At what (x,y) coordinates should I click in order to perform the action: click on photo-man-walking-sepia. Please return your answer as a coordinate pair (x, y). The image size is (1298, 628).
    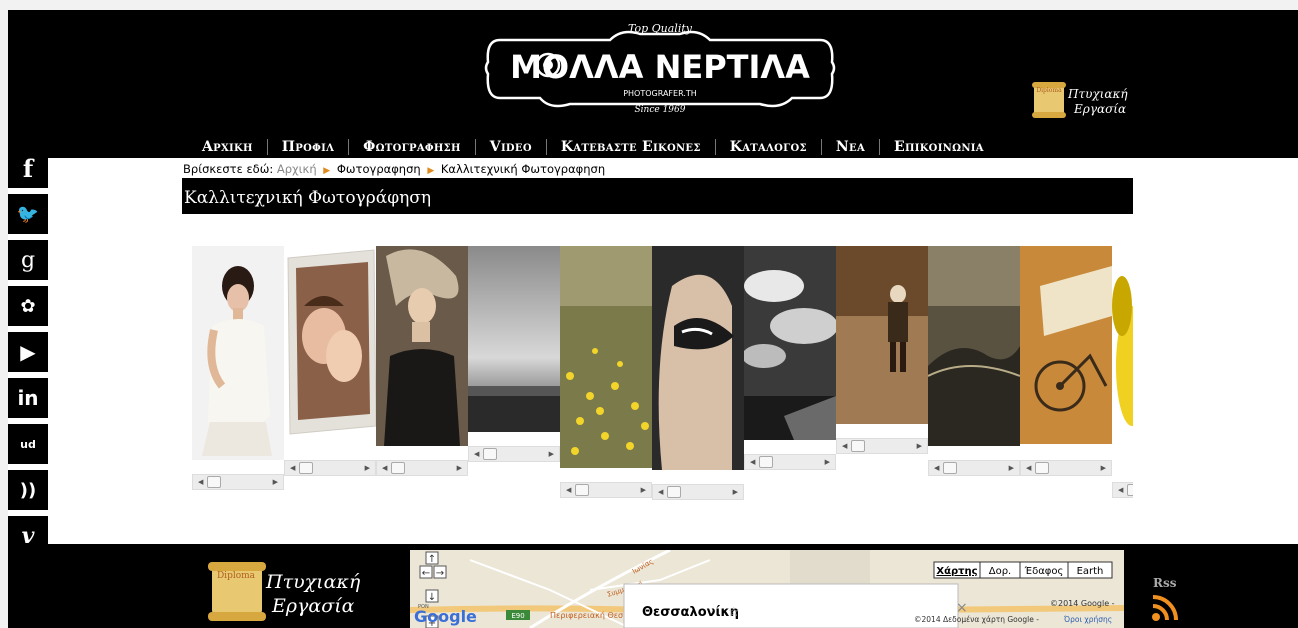
    Looking at the image, I should click on (882, 335).